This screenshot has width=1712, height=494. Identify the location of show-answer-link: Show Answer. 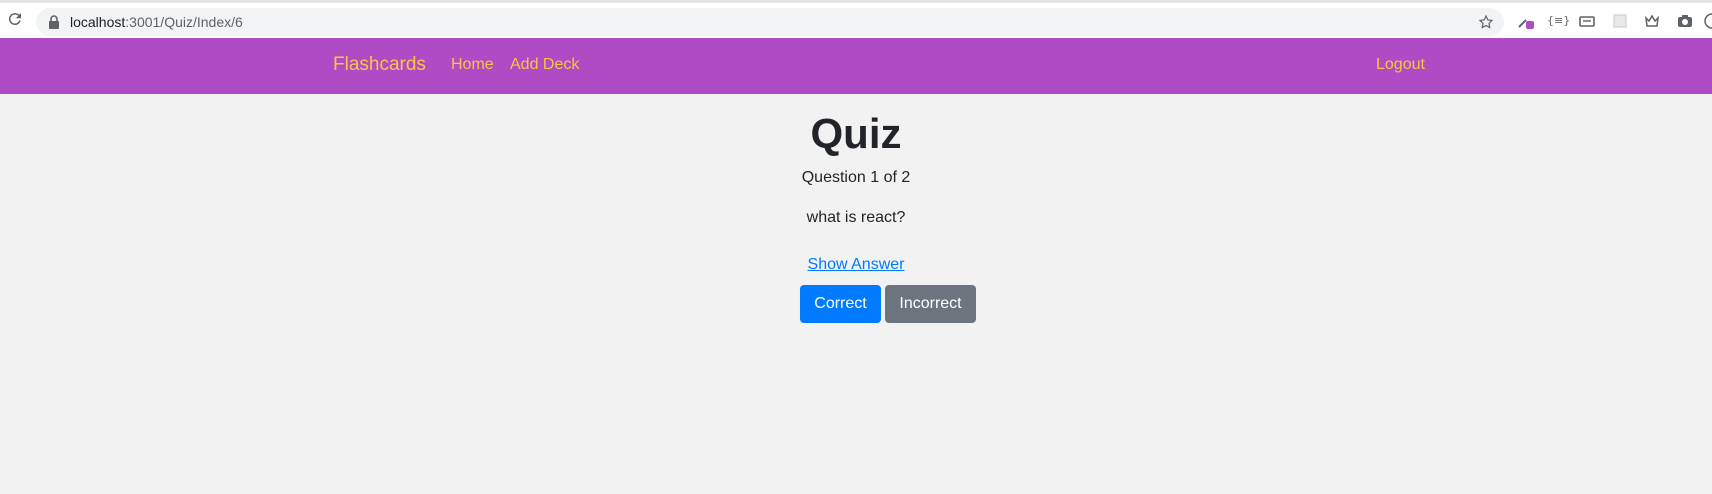
(856, 264).